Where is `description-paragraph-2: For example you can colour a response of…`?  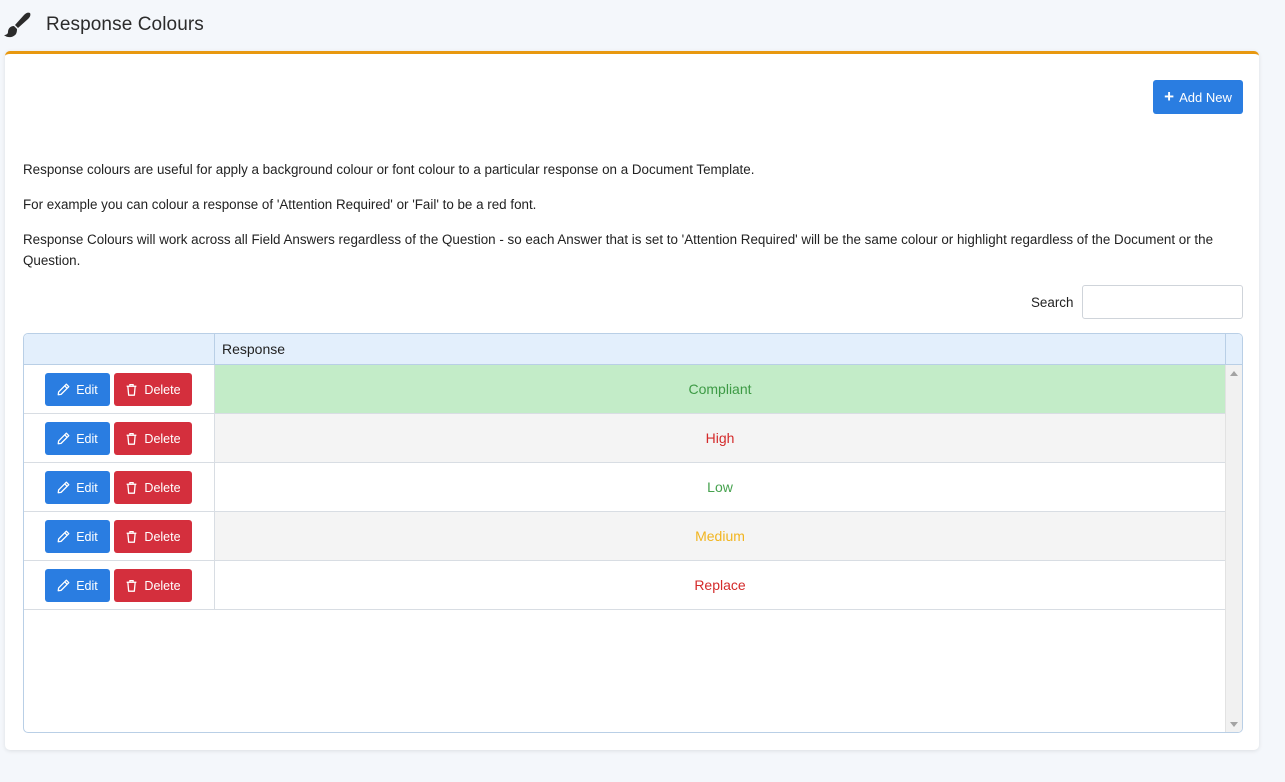 description-paragraph-2: For example you can colour a response of… is located at coordinates (280, 204).